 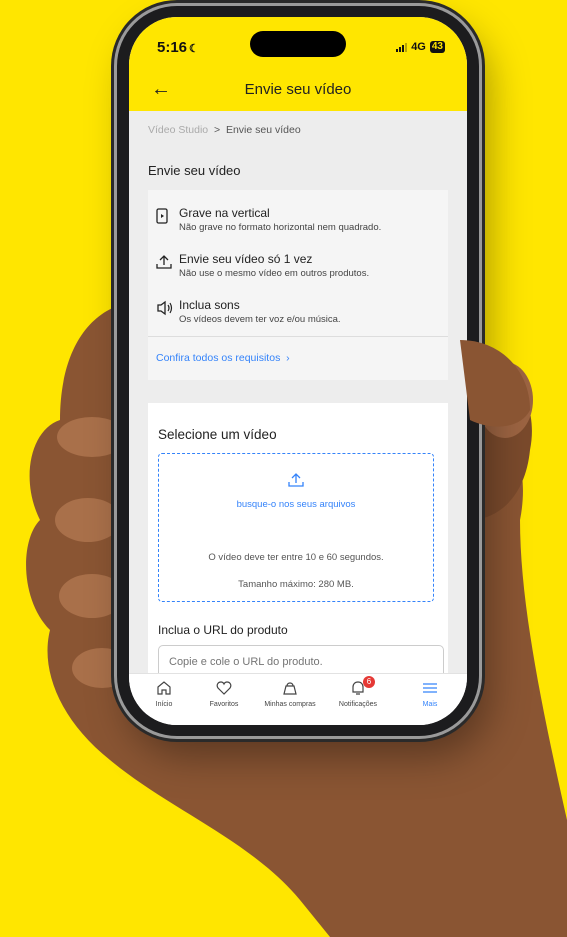 I want to click on network-label: 4G, so click(x=418, y=47).